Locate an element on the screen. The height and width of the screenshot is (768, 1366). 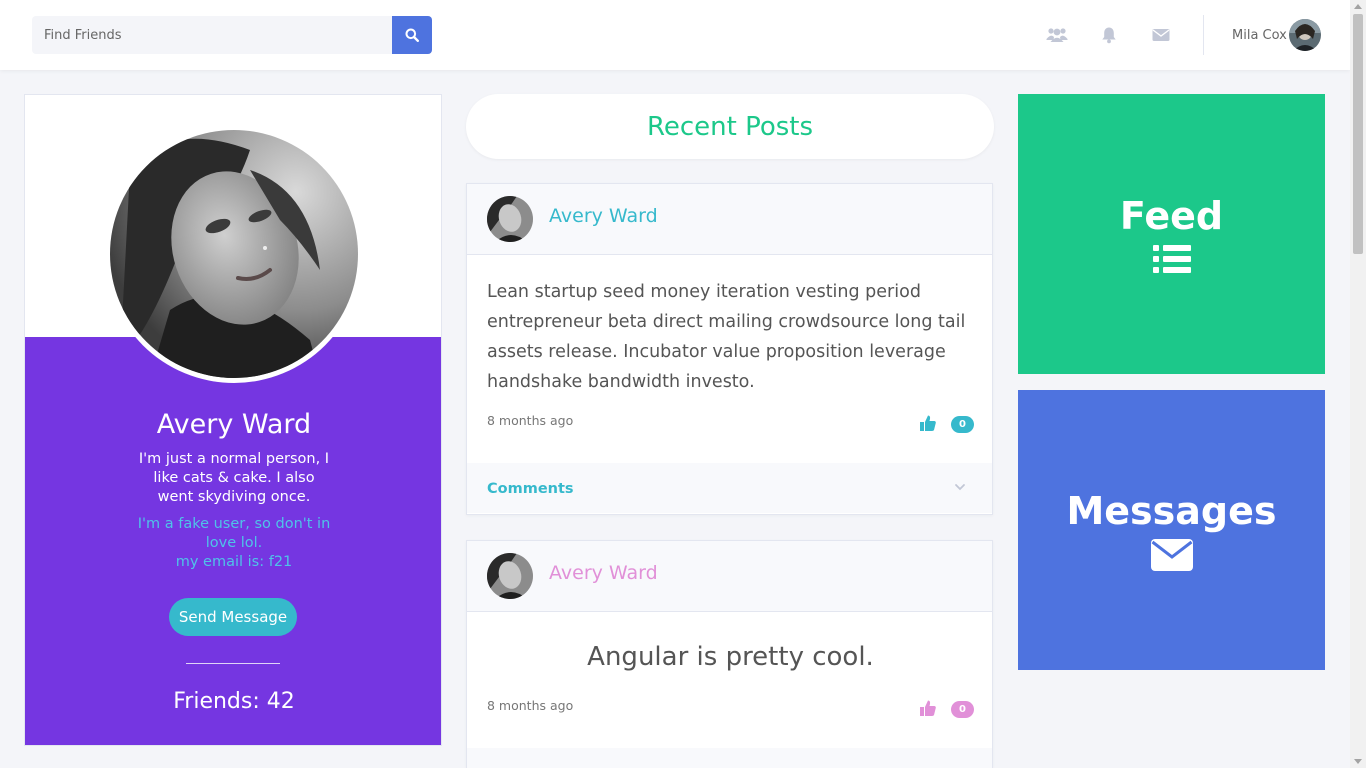
profile-name: Avery Ward is located at coordinates (234, 424).